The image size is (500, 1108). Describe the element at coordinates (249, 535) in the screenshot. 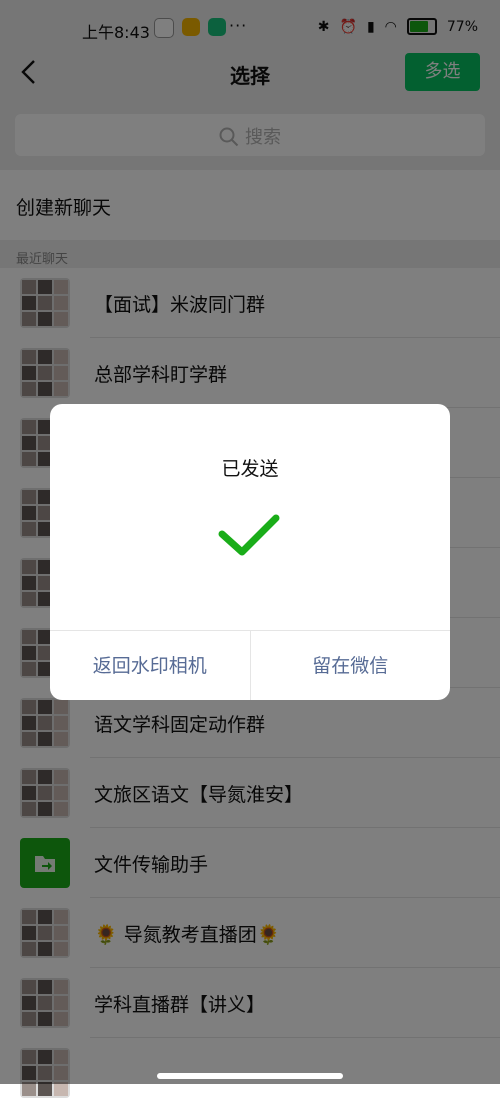

I see `checkmark-icon` at that location.